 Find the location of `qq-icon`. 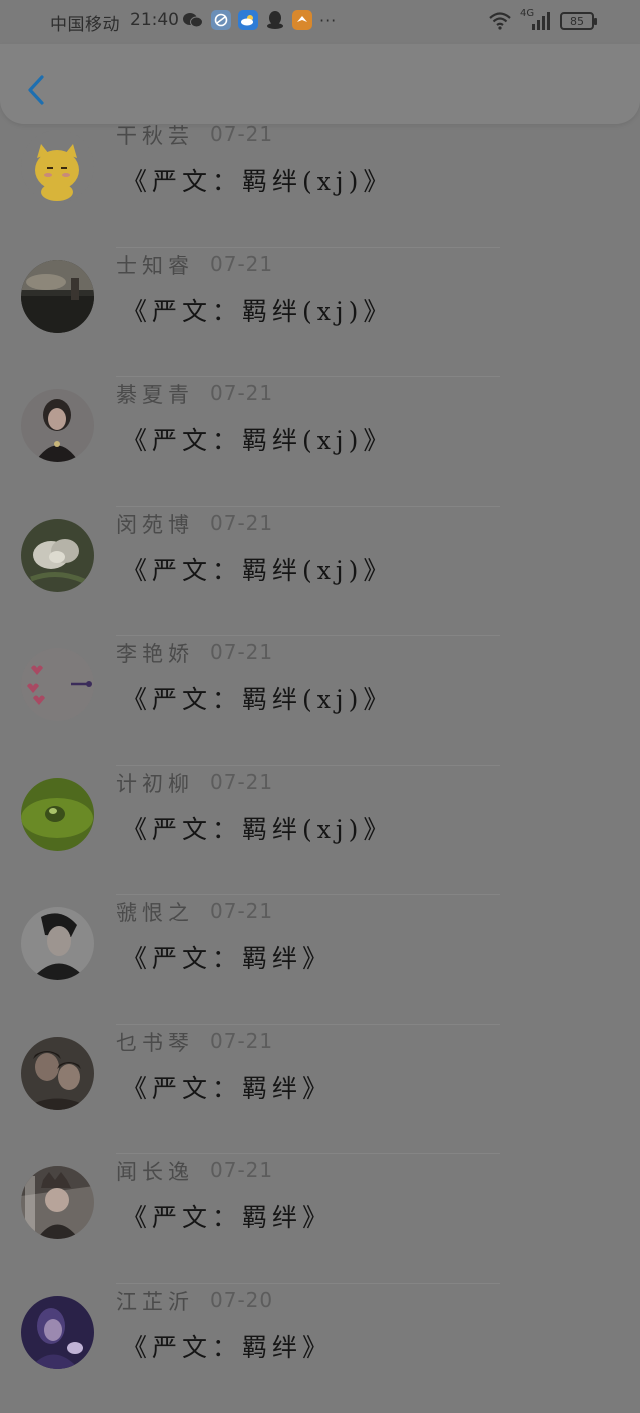

qq-icon is located at coordinates (275, 20).